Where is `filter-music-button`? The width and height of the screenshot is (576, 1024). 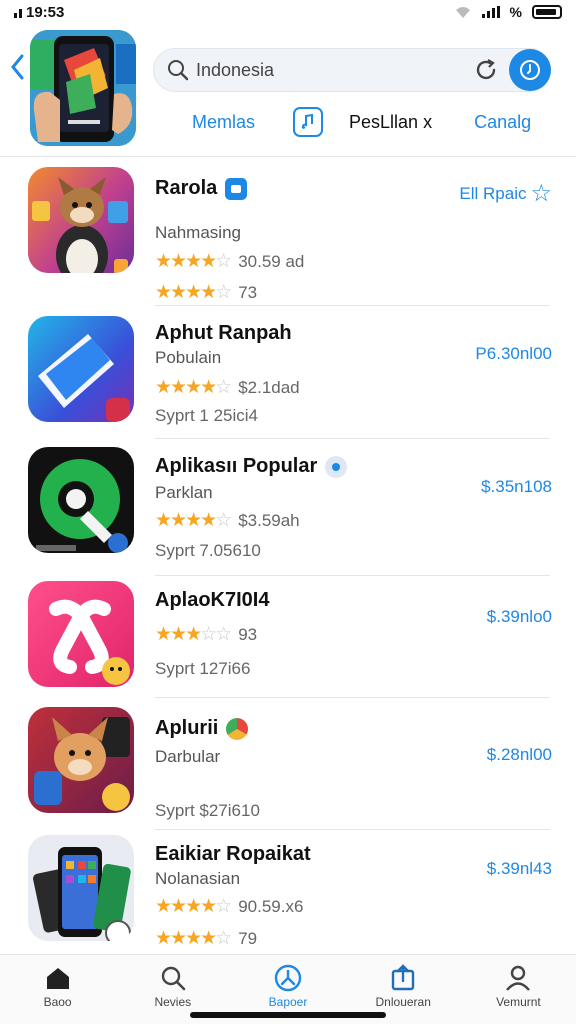 filter-music-button is located at coordinates (308, 122).